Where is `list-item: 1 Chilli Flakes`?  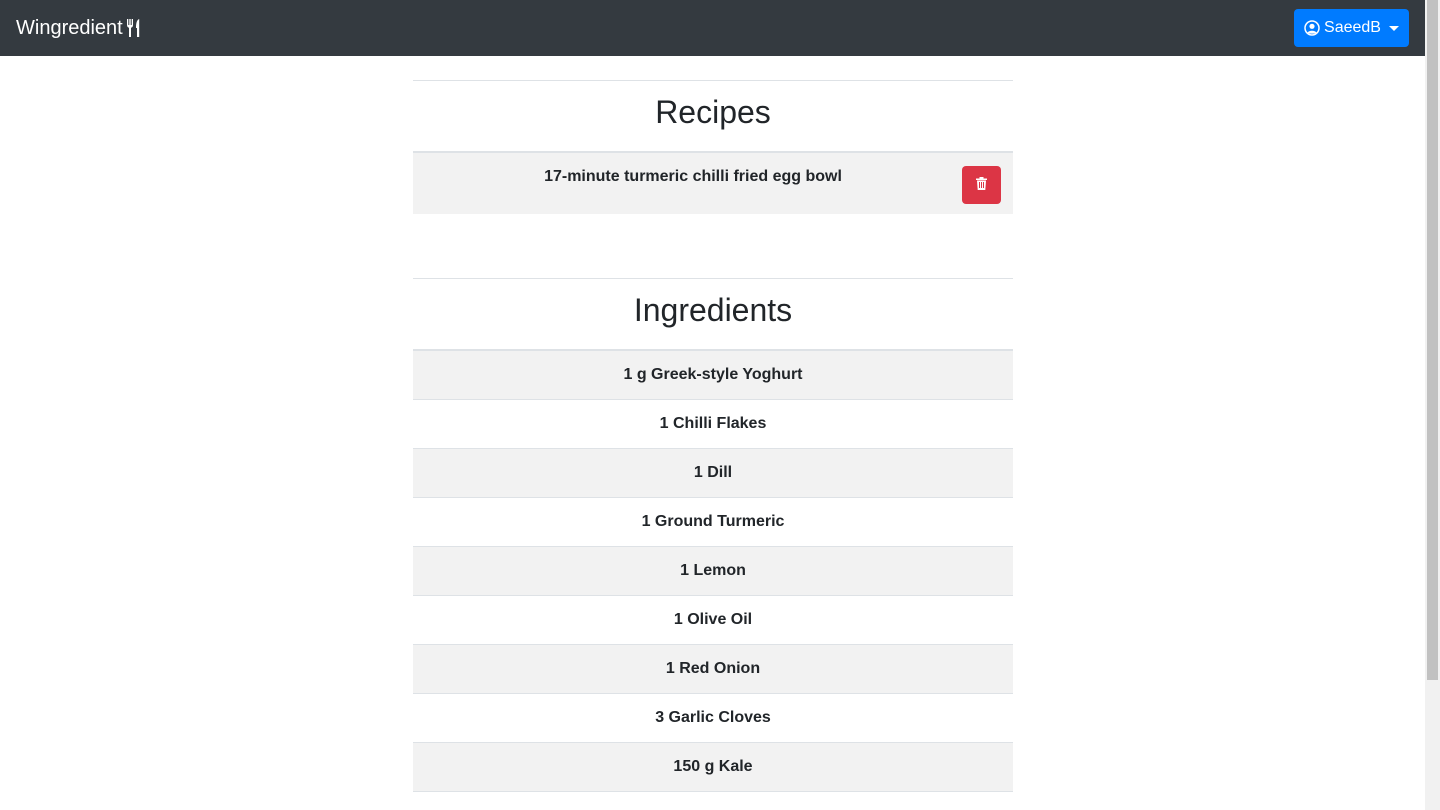 list-item: 1 Chilli Flakes is located at coordinates (713, 424).